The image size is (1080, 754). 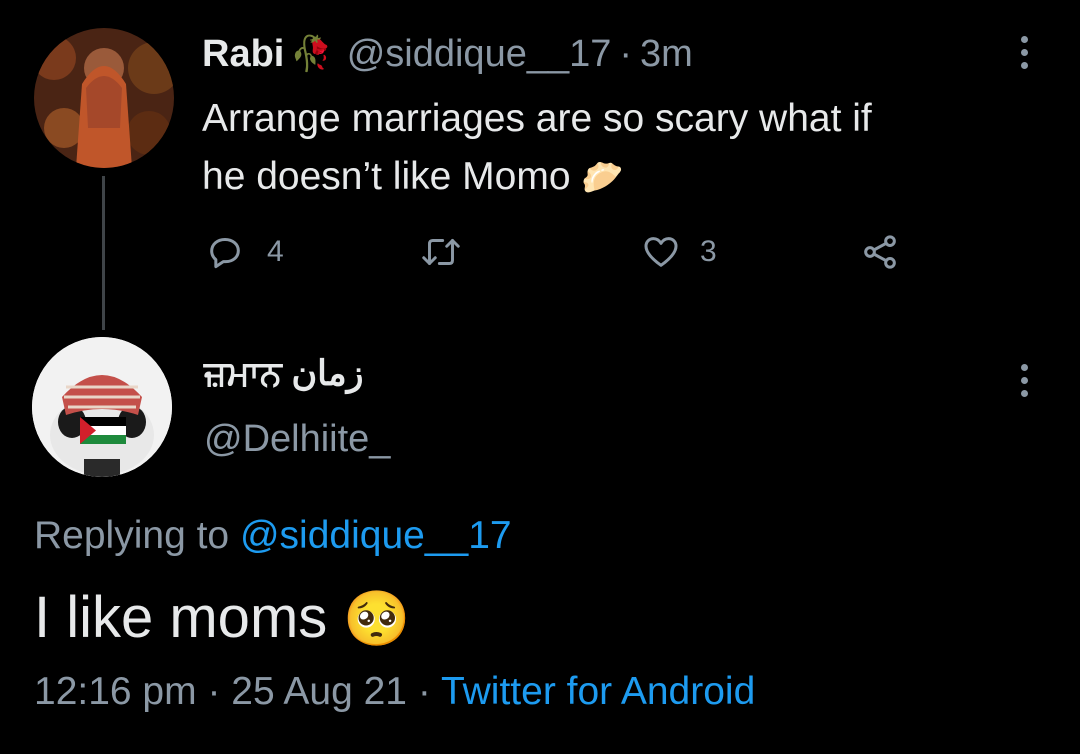 What do you see at coordinates (275, 251) in the screenshot?
I see `reply-count: 4` at bounding box center [275, 251].